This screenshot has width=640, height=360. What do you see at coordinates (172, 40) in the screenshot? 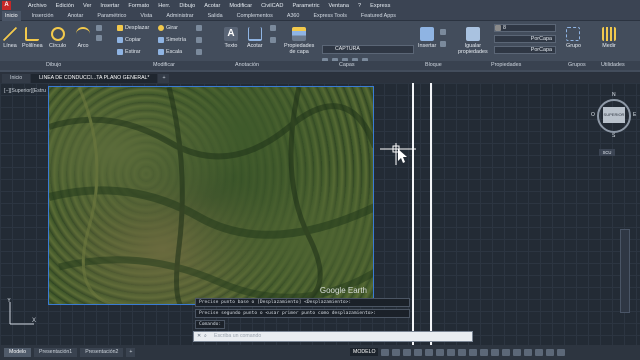
I see `mirror-button: Simetría` at bounding box center [172, 40].